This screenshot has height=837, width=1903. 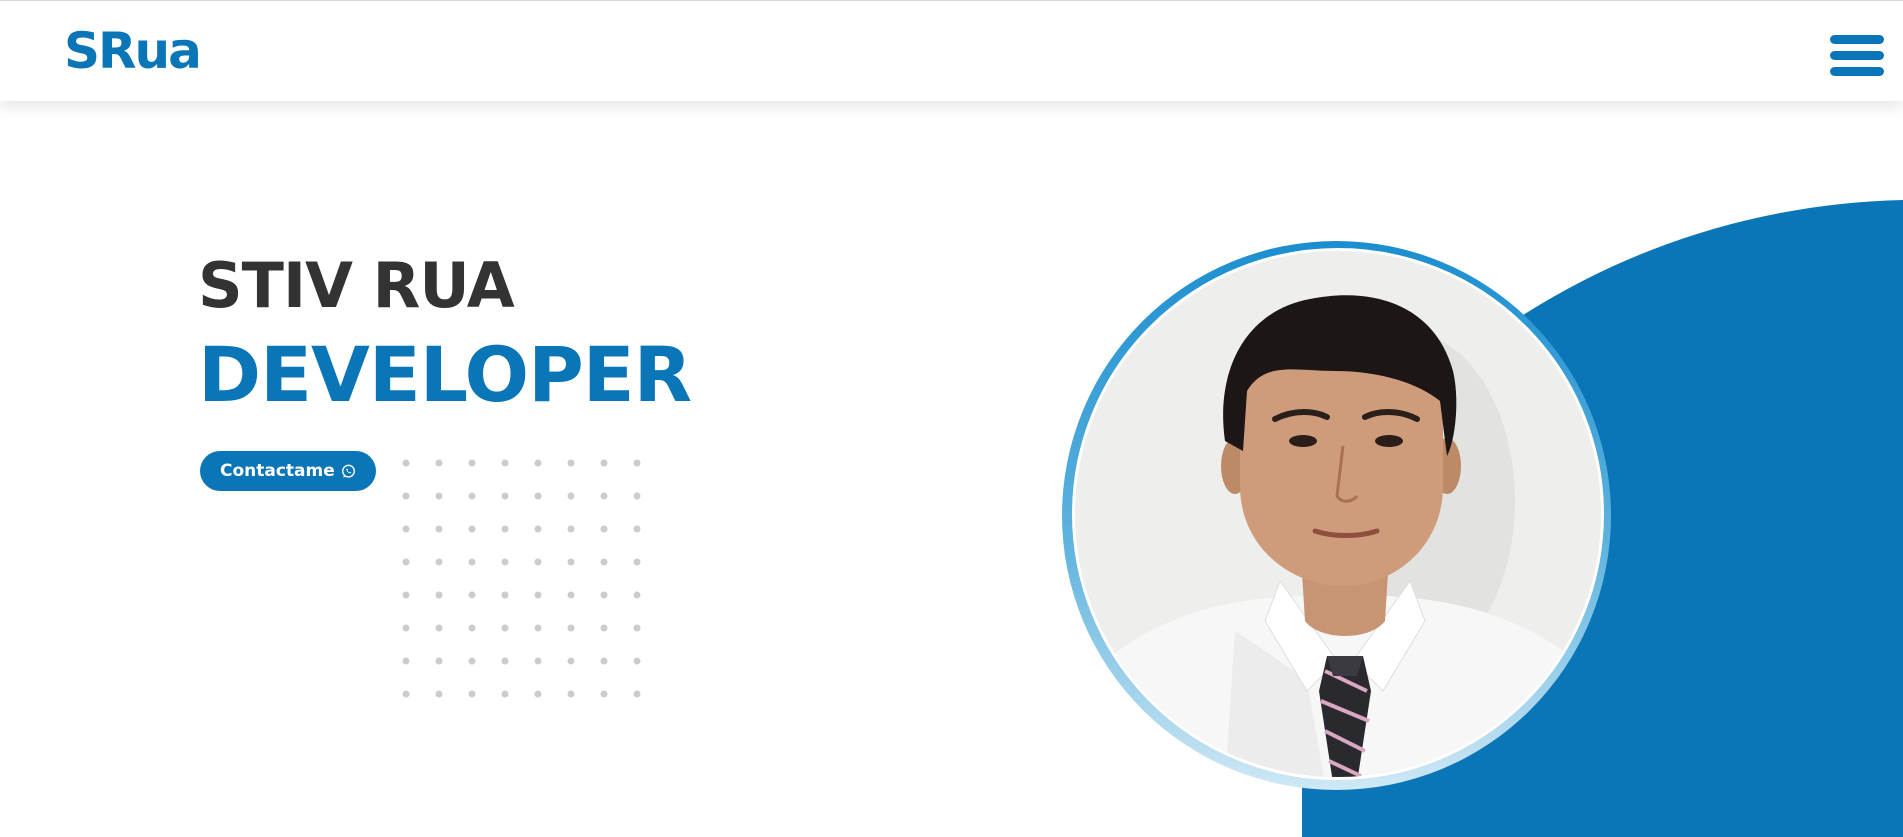 What do you see at coordinates (356, 285) in the screenshot?
I see `hero-name: STIV RUA` at bounding box center [356, 285].